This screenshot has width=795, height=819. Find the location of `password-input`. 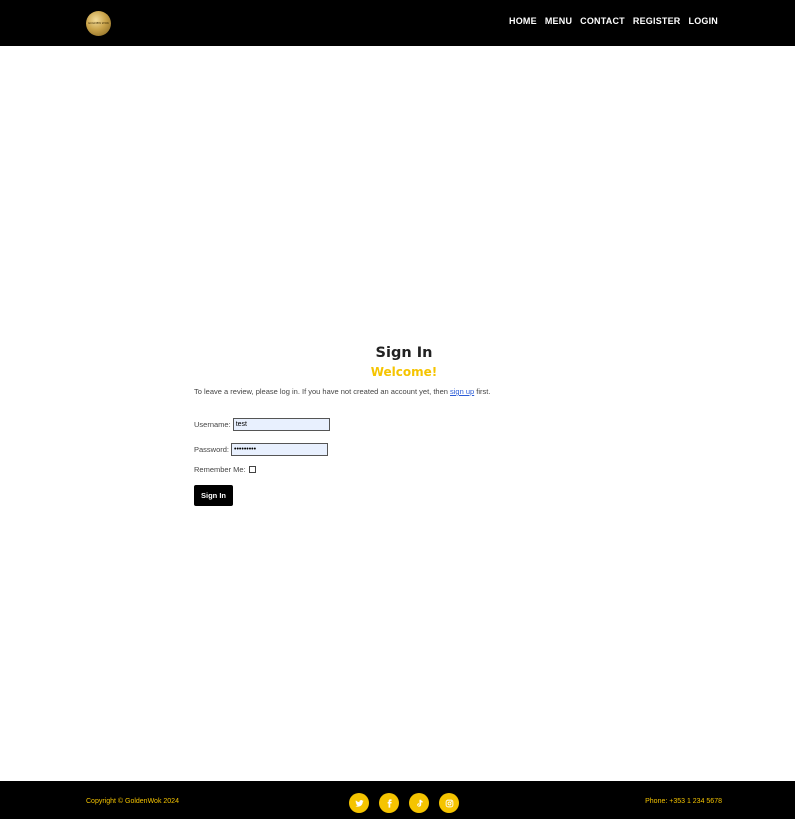

password-input is located at coordinates (280, 449).